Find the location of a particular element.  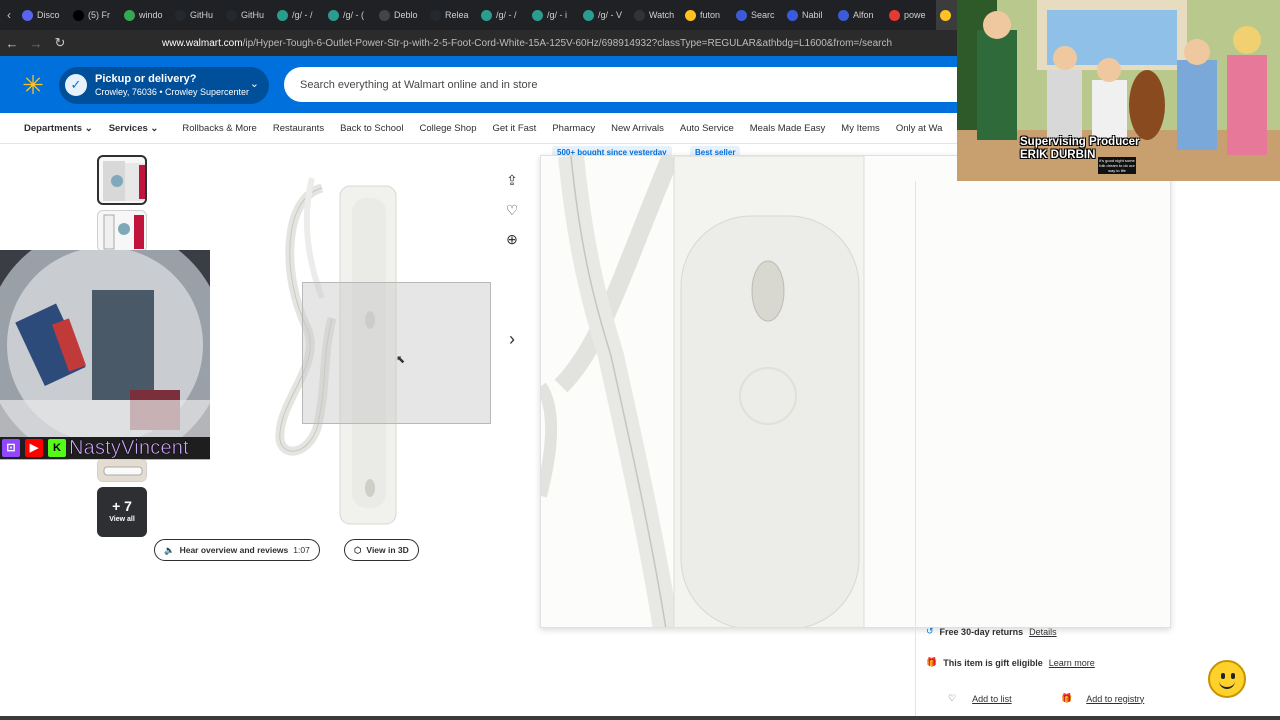

browser-tab: Searc is located at coordinates (757, 15).